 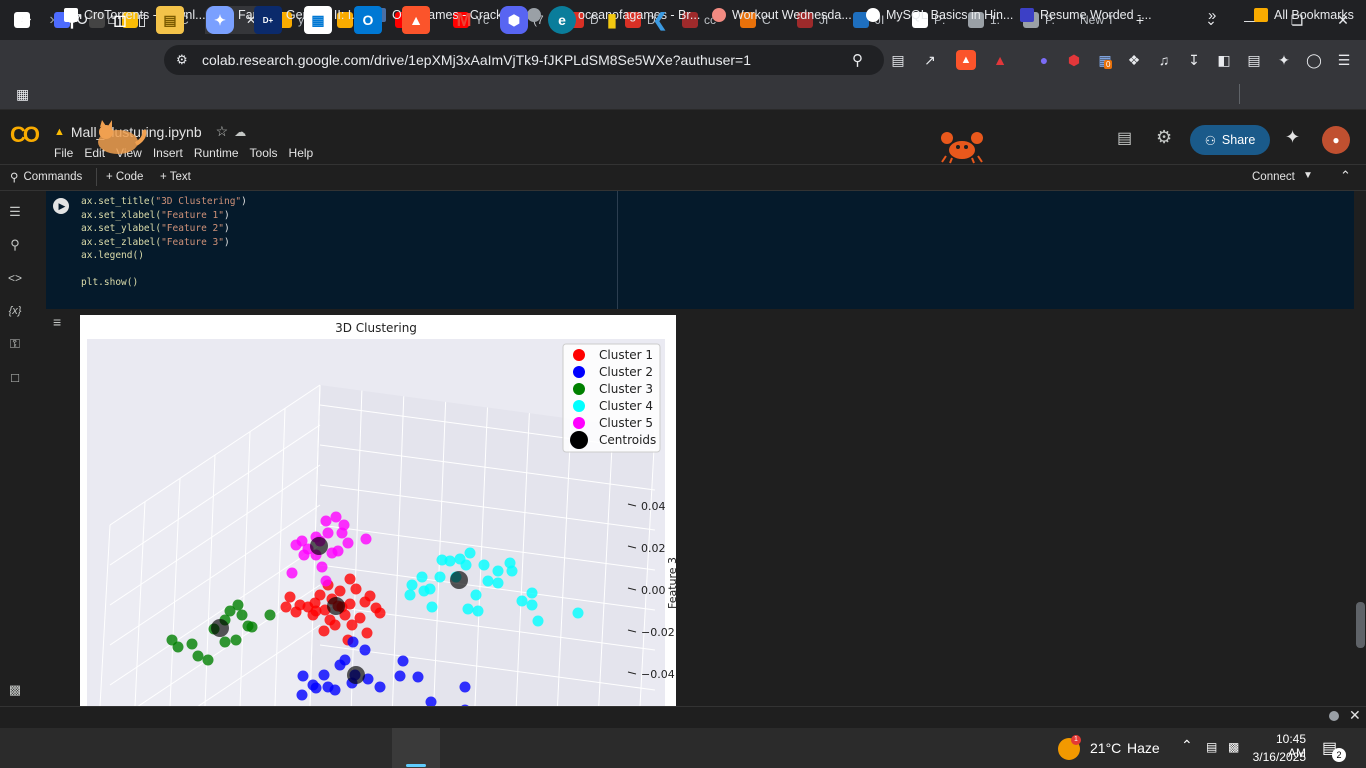 I want to click on weather-description: Haze, so click(x=1143, y=748).